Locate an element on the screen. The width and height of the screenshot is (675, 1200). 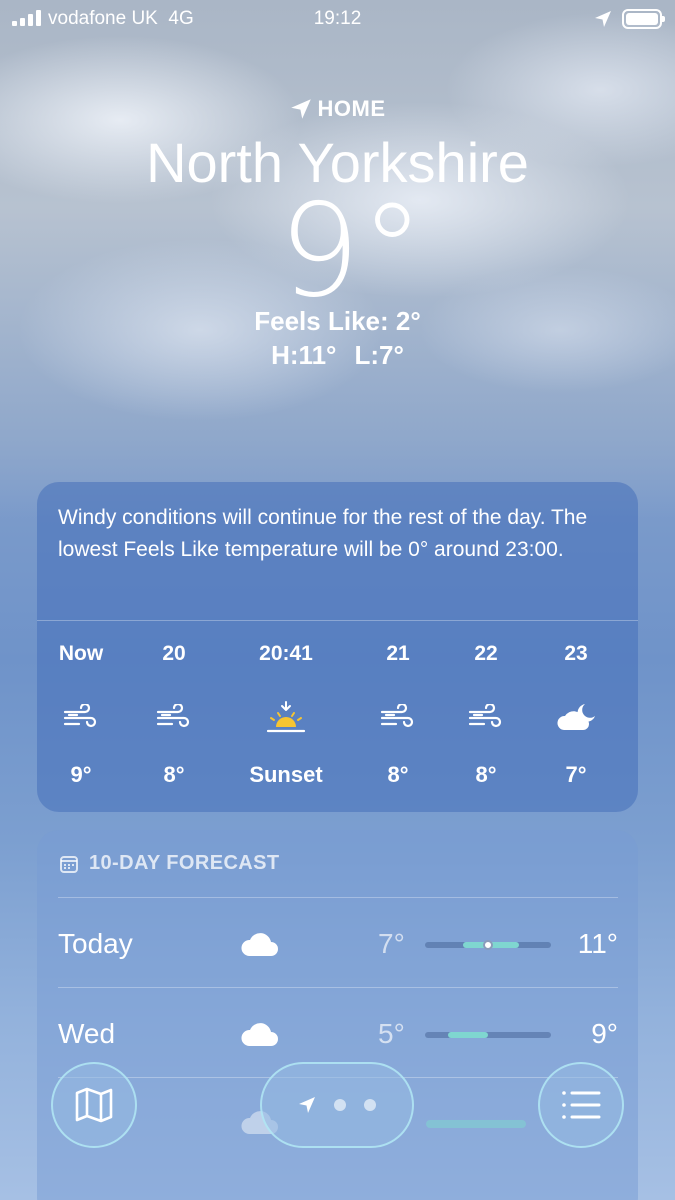
status-bar: vodafone UK 4G 19:12 is located at coordinates (337, 20).